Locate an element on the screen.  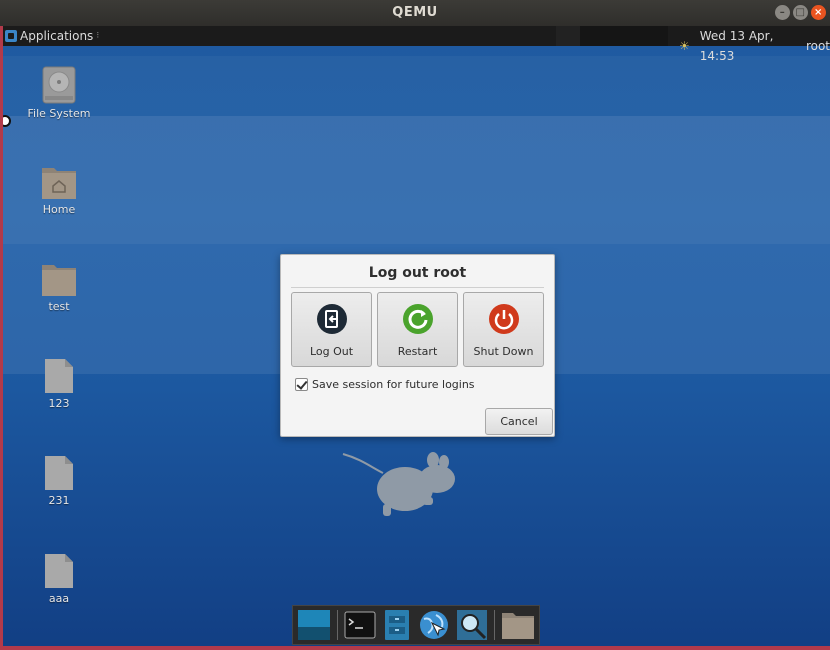
terminal-icon is located at coordinates (360, 625).